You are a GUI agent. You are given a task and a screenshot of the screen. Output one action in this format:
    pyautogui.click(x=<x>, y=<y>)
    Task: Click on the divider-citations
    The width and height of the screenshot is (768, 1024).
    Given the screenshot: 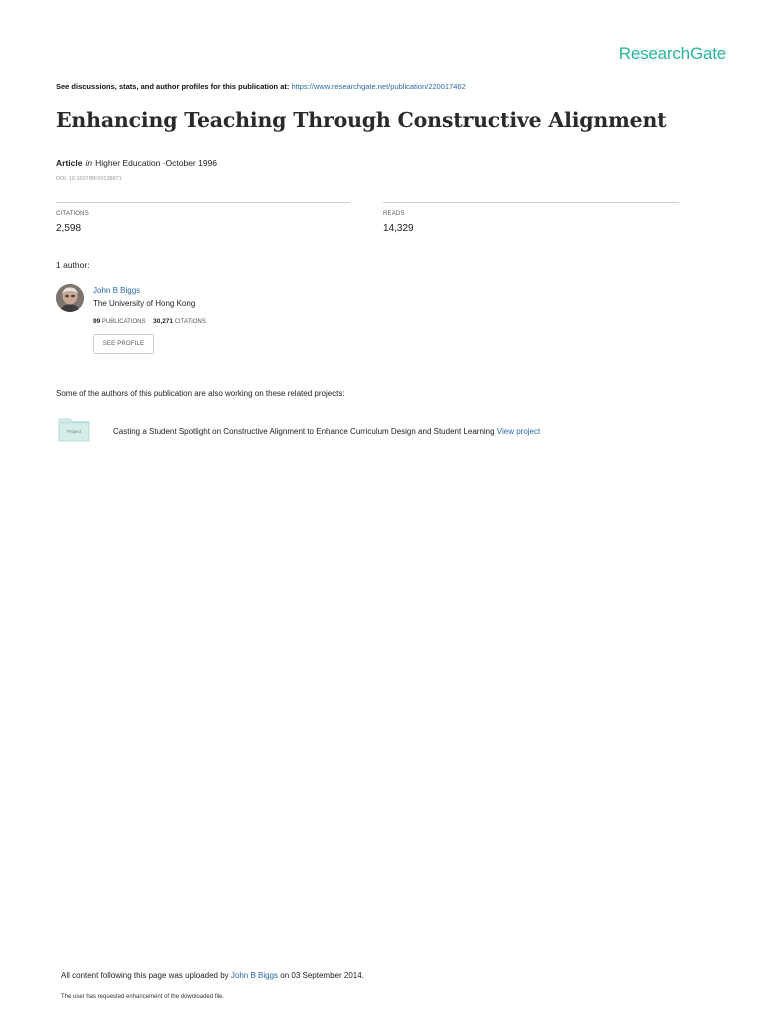 What is the action you would take?
    pyautogui.click(x=203, y=202)
    